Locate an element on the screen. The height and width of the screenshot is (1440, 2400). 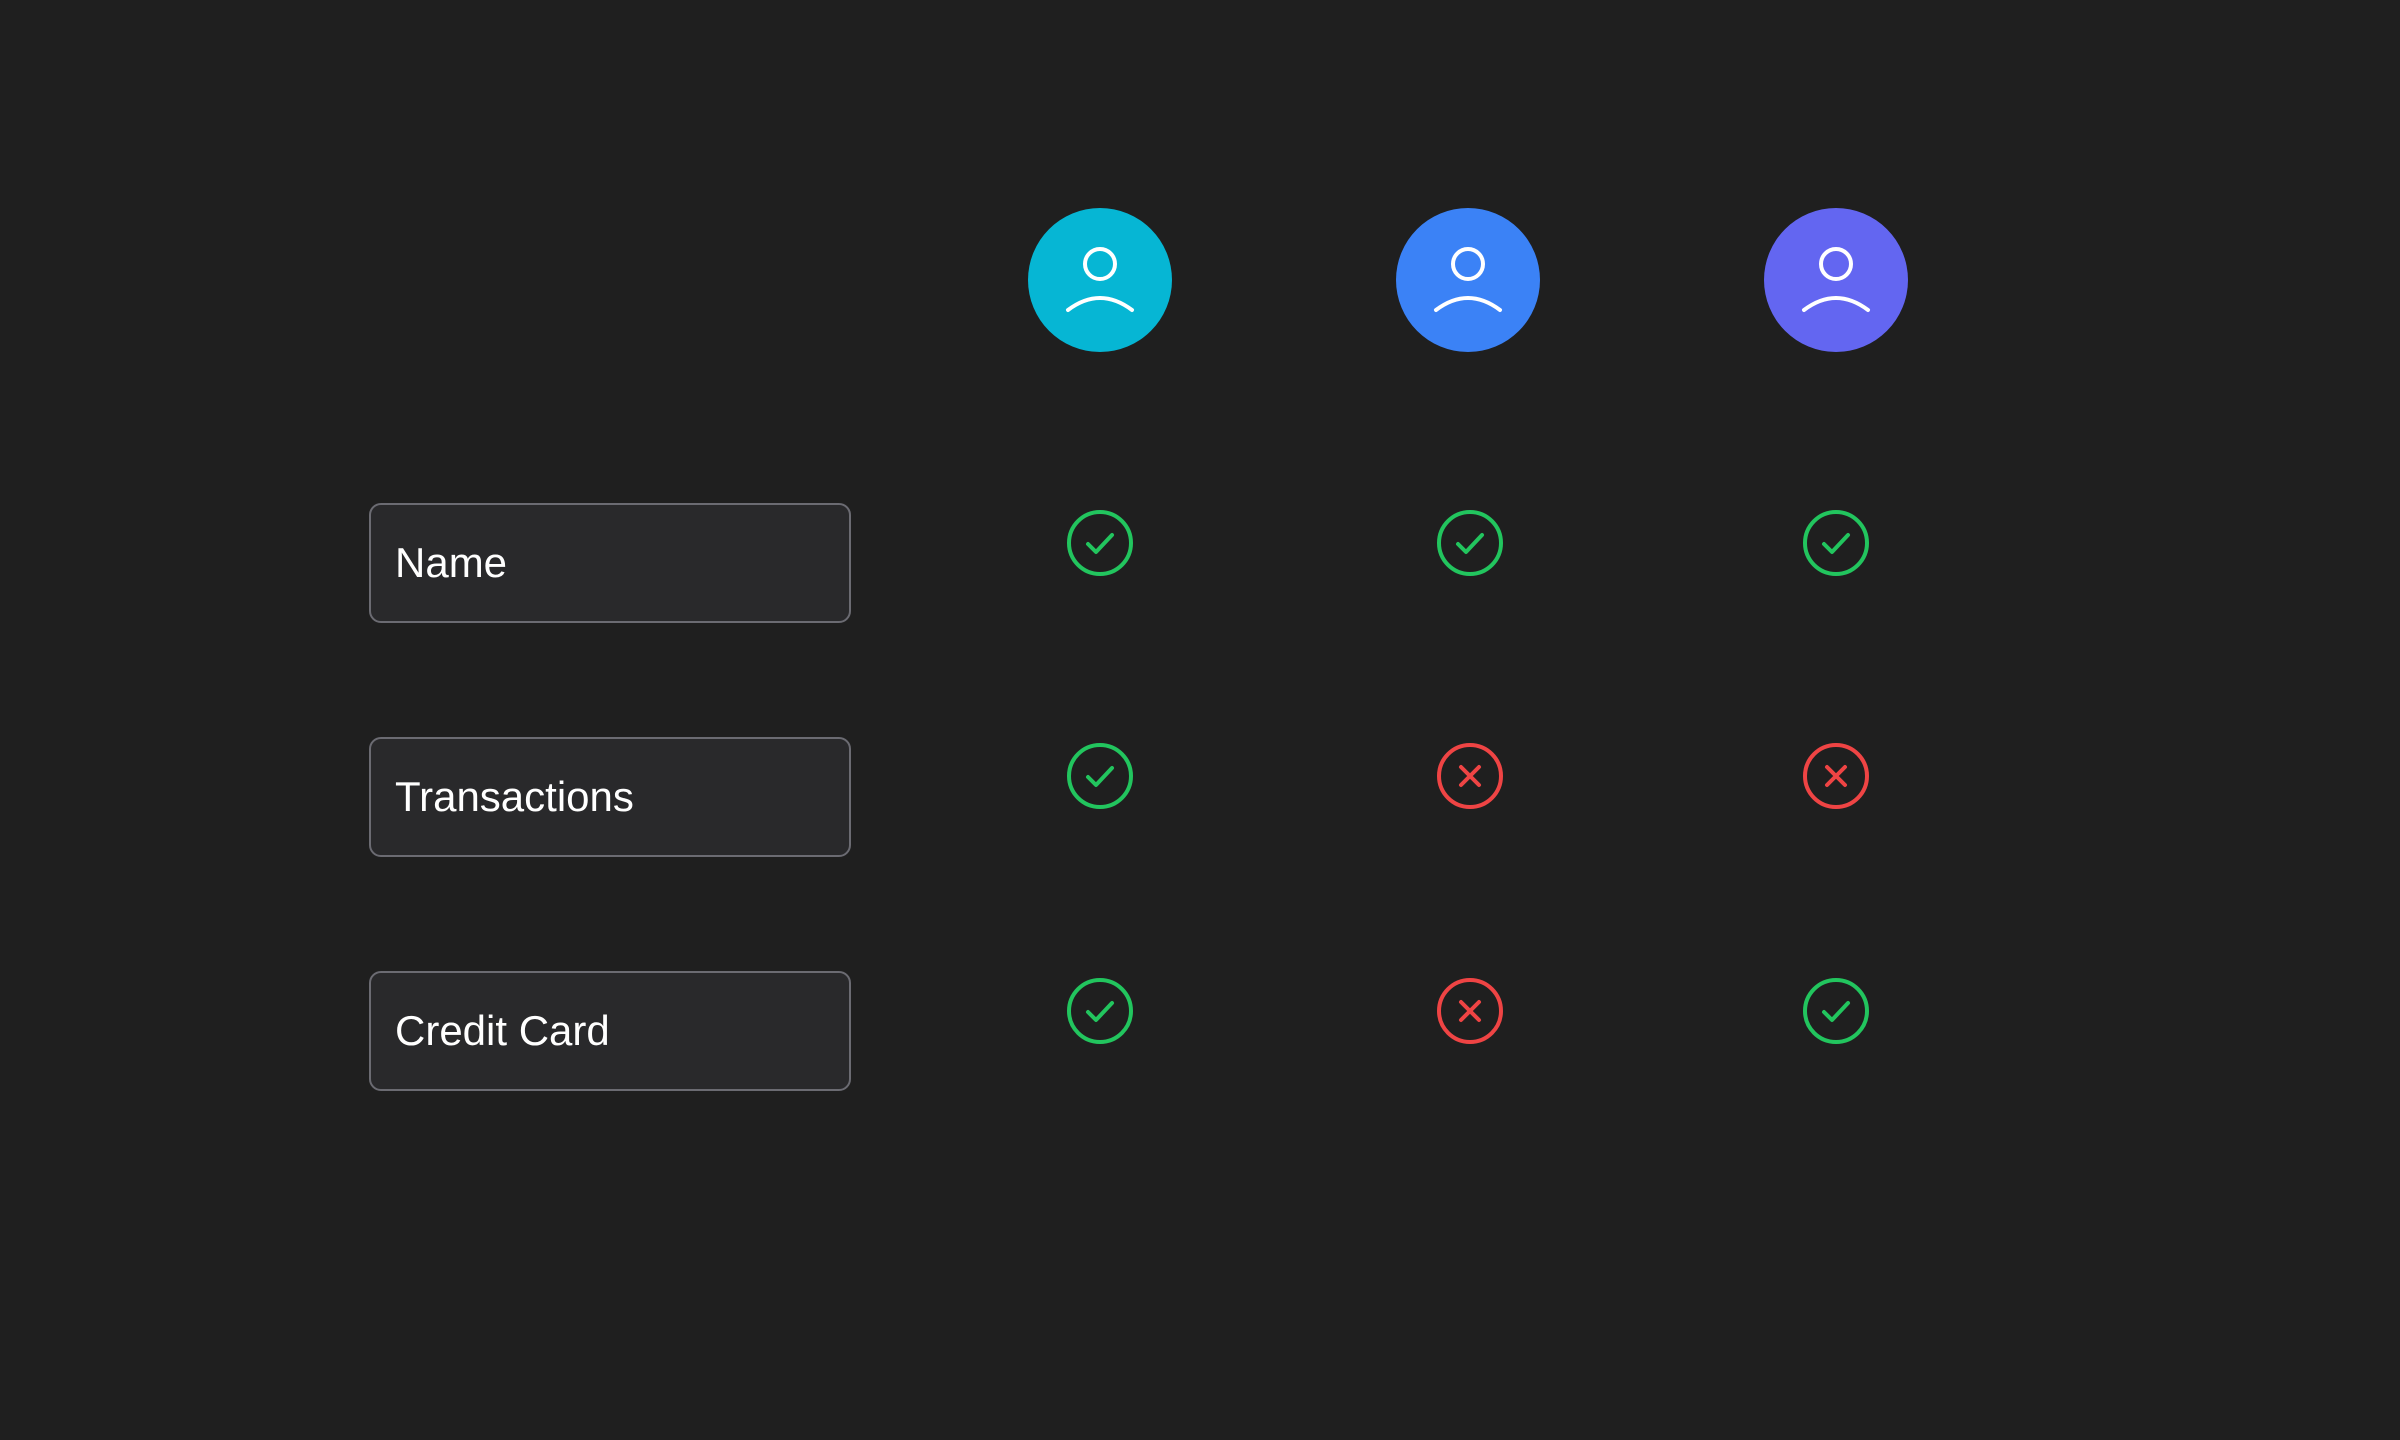
row-label-name: Name is located at coordinates (610, 563).